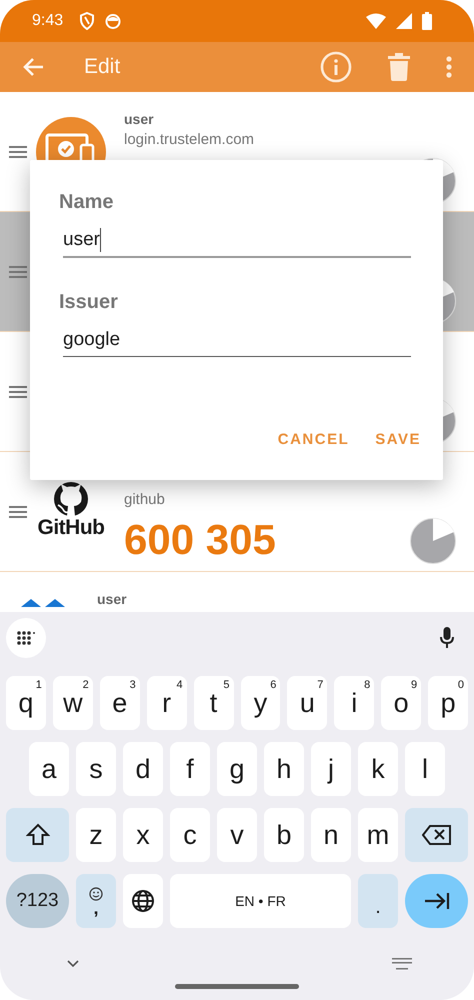 The width and height of the screenshot is (474, 1000). What do you see at coordinates (331, 769) in the screenshot?
I see `keyboard-key: j` at bounding box center [331, 769].